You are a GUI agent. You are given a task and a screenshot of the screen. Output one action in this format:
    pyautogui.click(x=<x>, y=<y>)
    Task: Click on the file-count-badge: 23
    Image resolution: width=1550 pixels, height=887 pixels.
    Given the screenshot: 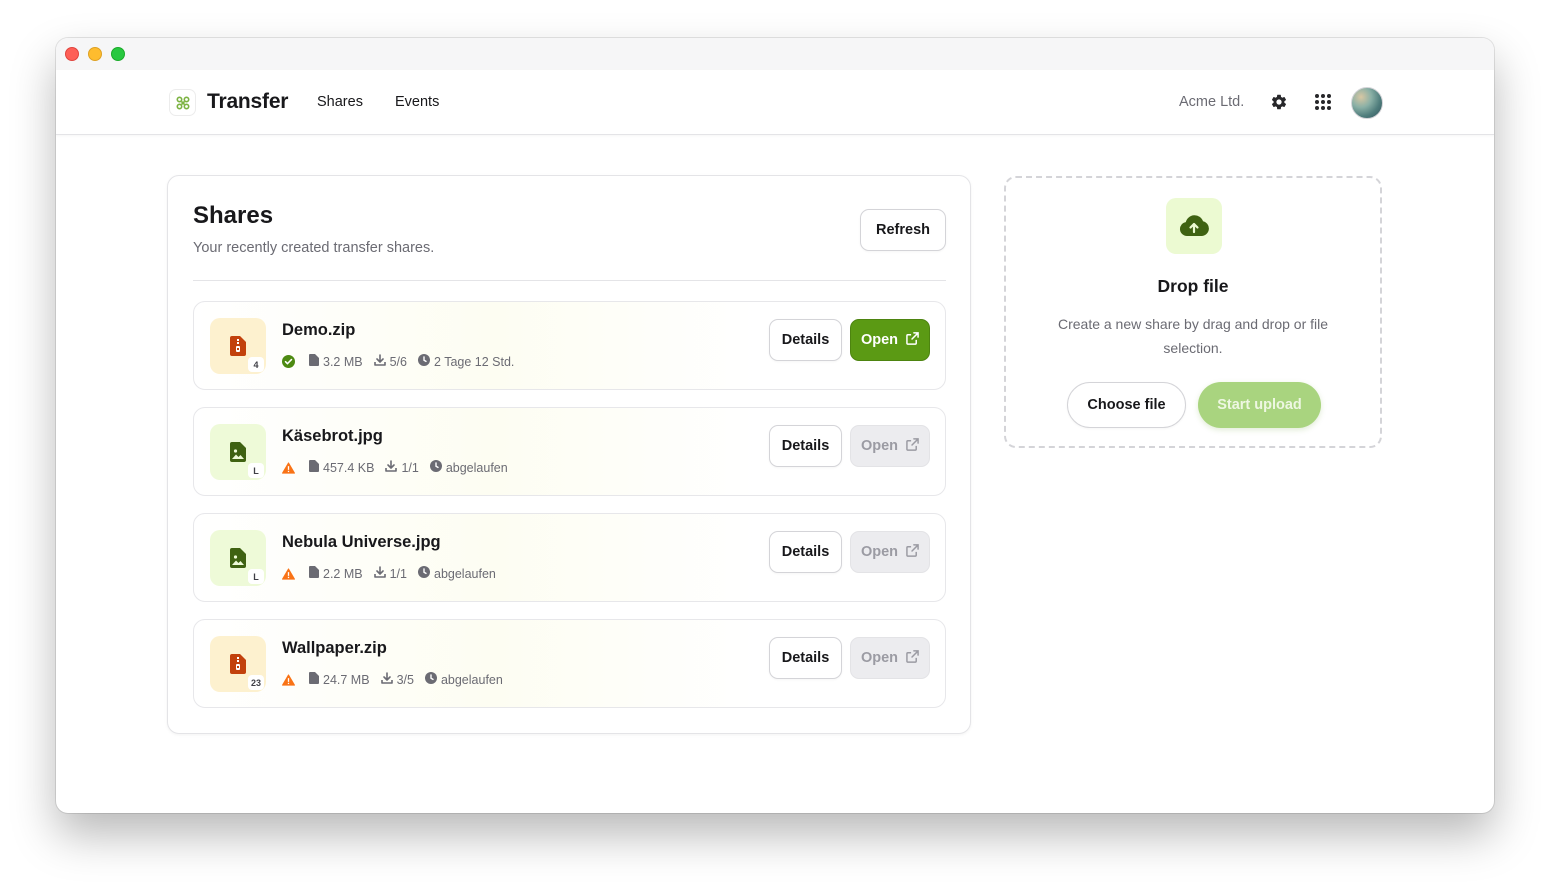 What is the action you would take?
    pyautogui.click(x=256, y=682)
    